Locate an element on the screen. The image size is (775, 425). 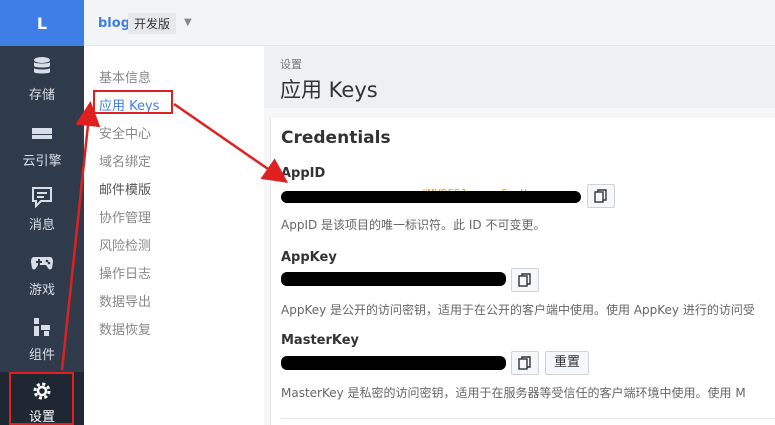
submenu-risk-detection: 风险检测 is located at coordinates (125, 244).